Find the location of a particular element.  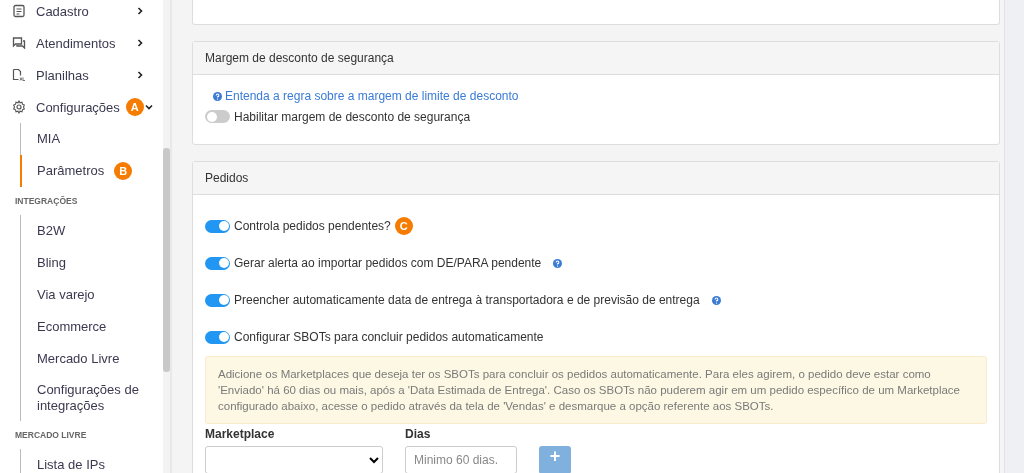

field-label: Dias is located at coordinates (418, 433).